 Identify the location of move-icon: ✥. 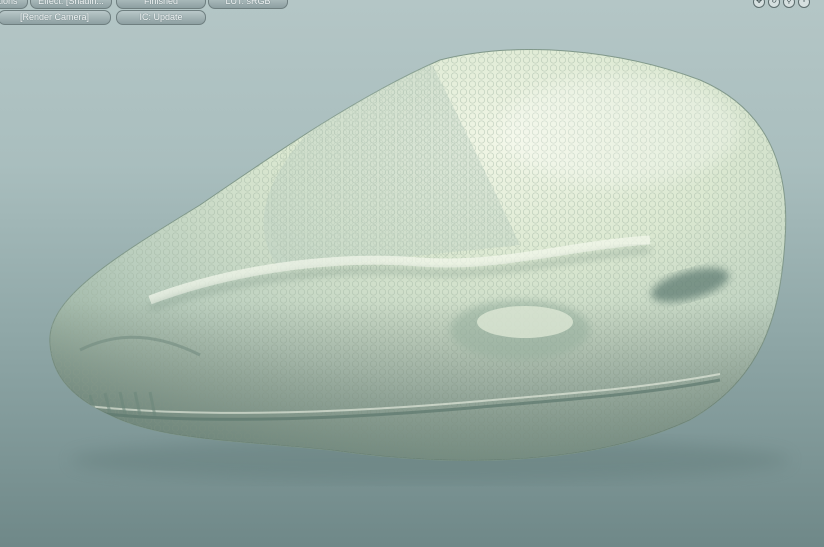
(759, 4).